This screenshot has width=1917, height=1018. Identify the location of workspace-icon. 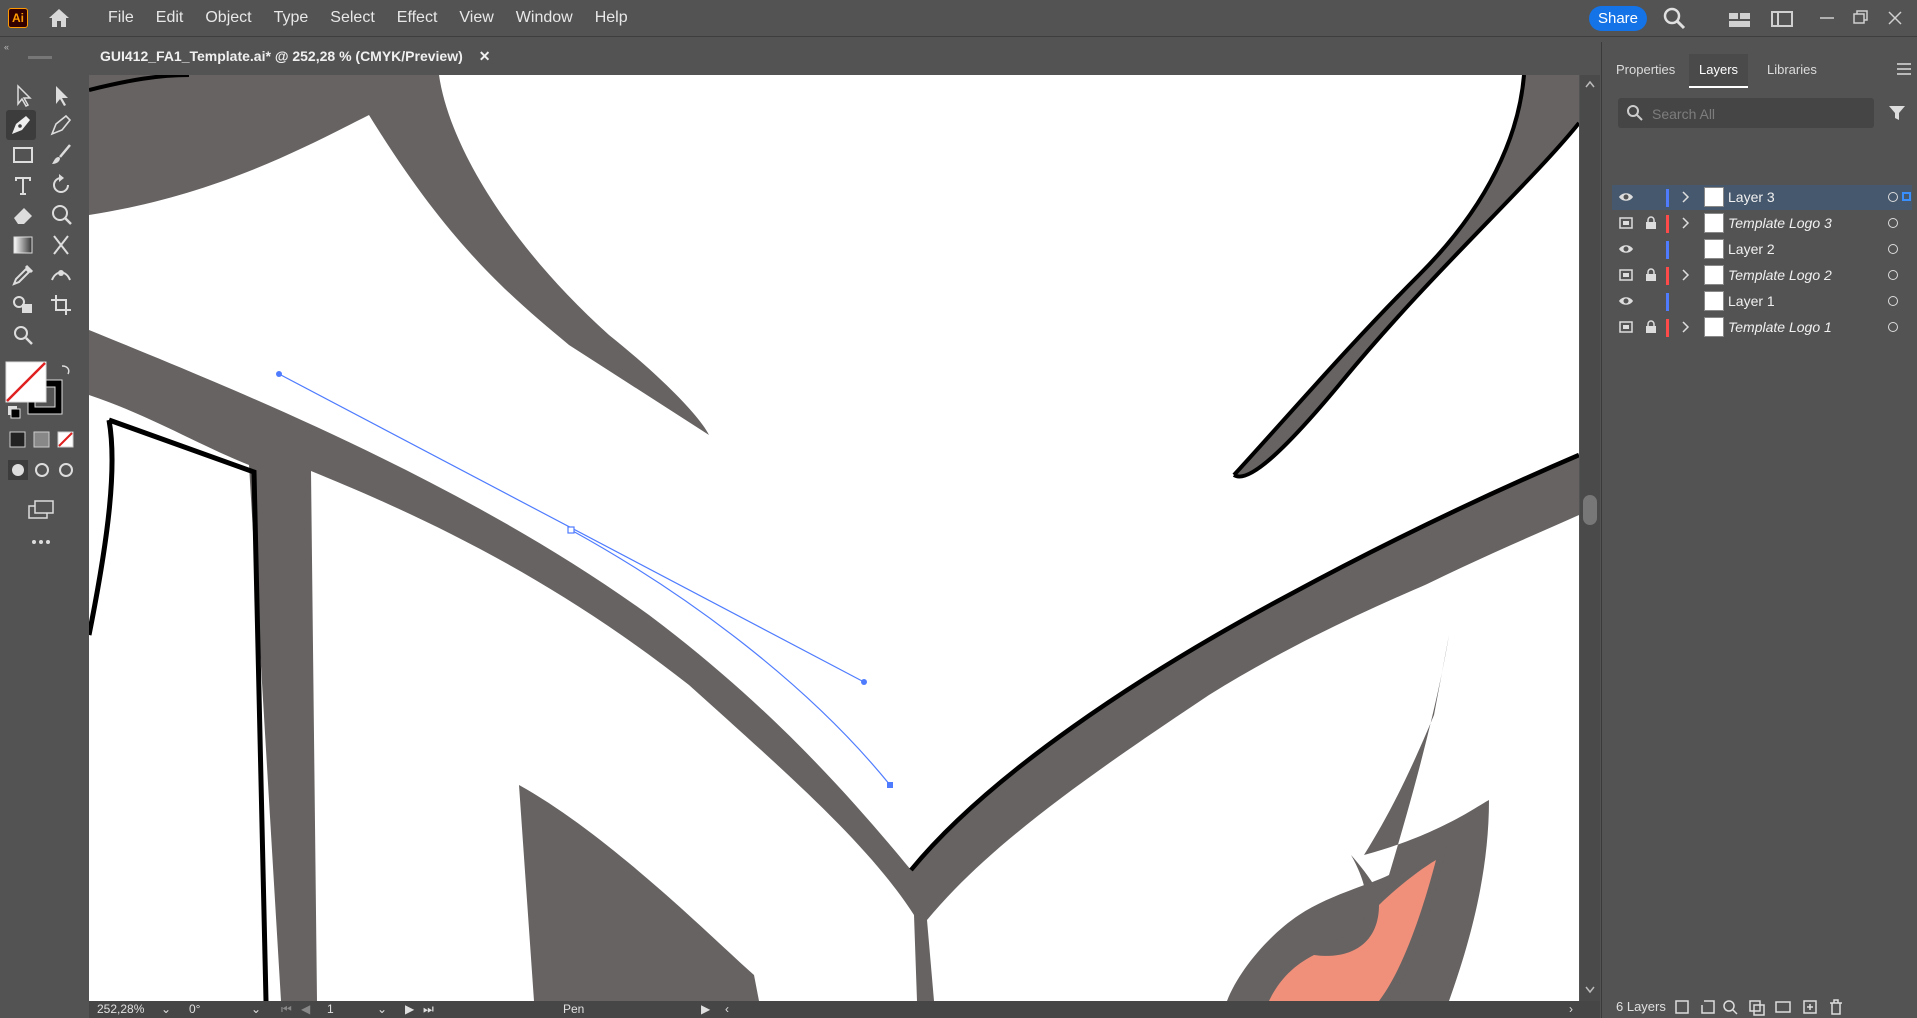
(1782, 18).